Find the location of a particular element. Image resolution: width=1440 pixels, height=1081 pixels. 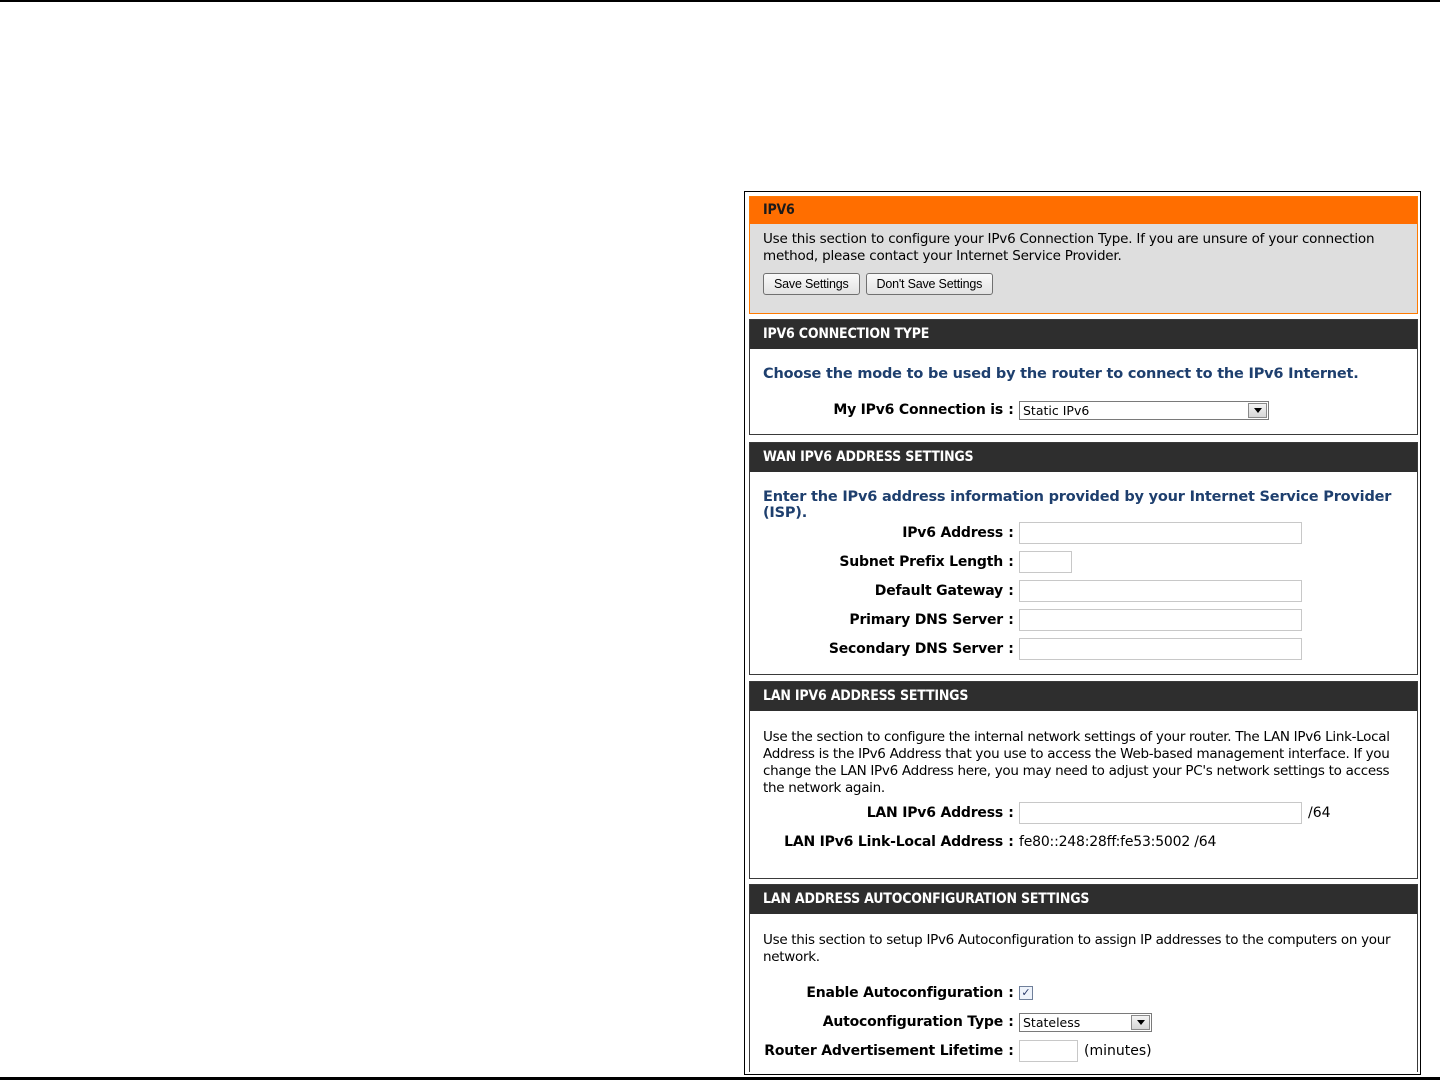

section-title-connection-type: IPV6 CONNECTION TYPE is located at coordinates (1083, 334).